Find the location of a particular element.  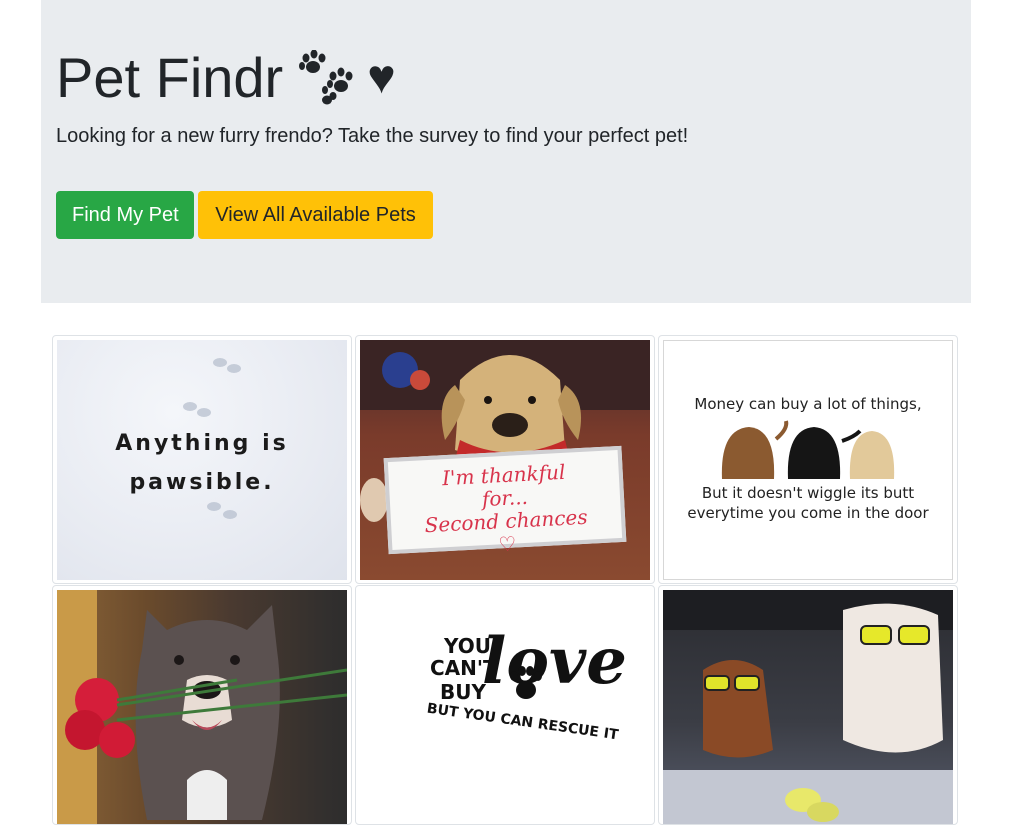

money-bottom-line-1: But it doesn't wiggle its butt is located at coordinates (808, 493).